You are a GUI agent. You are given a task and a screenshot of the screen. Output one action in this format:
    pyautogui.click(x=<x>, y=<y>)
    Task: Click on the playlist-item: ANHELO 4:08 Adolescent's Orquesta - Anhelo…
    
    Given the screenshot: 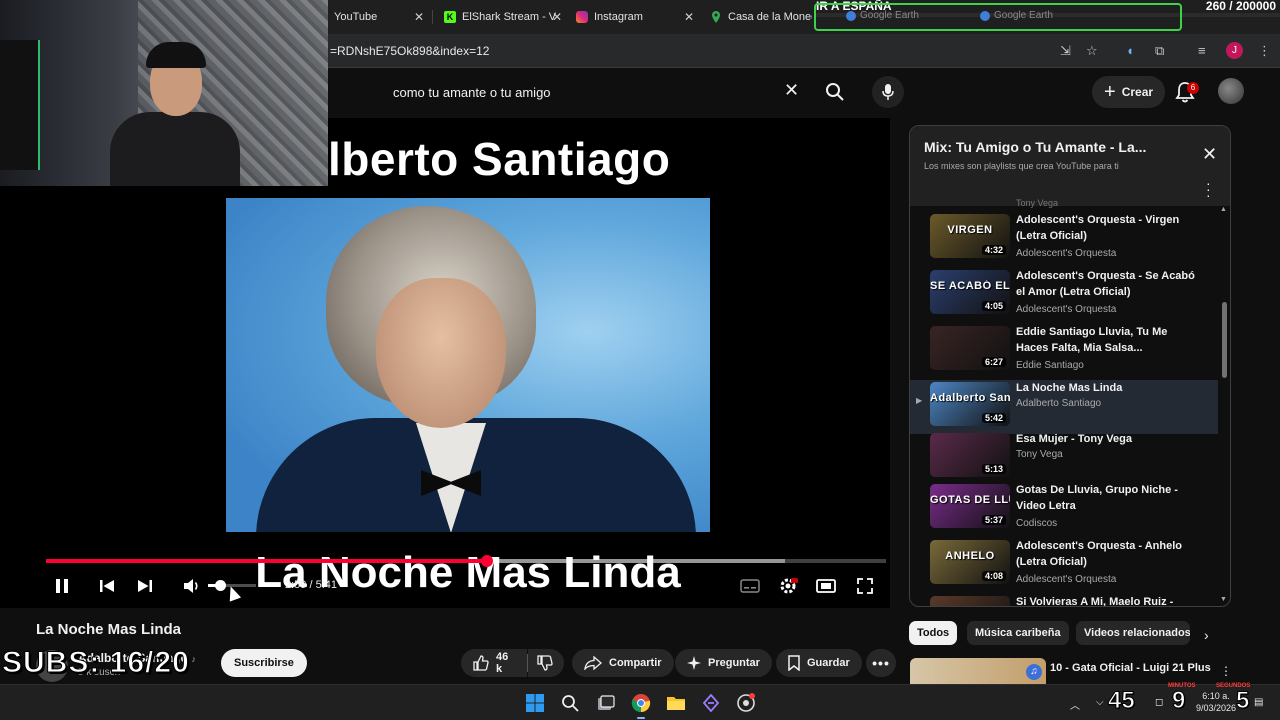 What is the action you would take?
    pyautogui.click(x=1064, y=565)
    